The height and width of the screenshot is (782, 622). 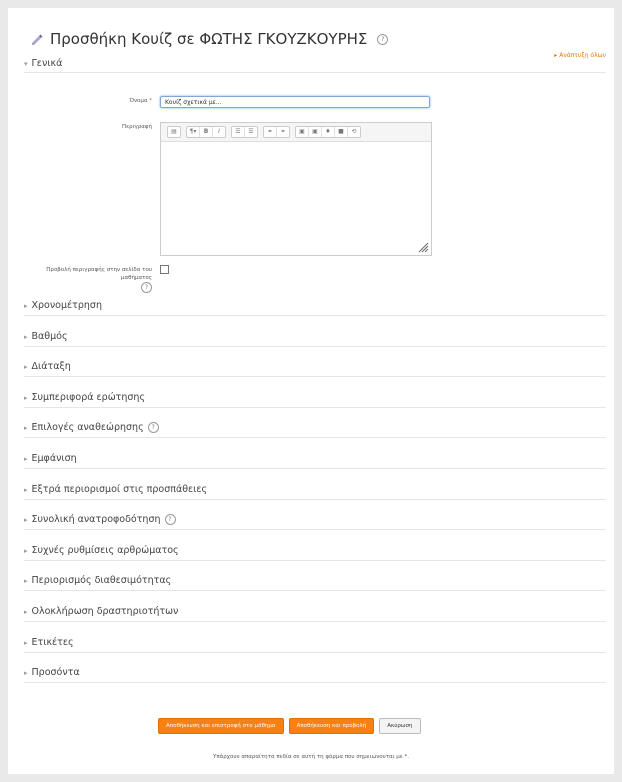 What do you see at coordinates (138, 101) in the screenshot?
I see `name-label-text: Όνομα` at bounding box center [138, 101].